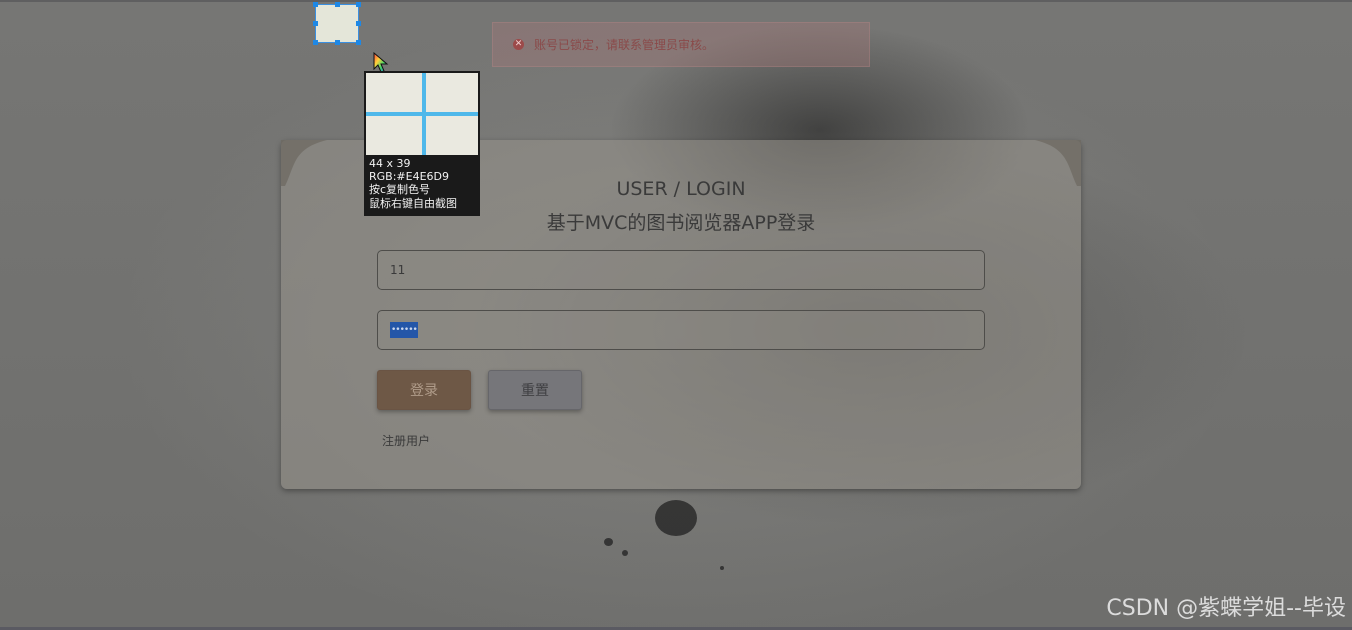 The height and width of the screenshot is (630, 1352). I want to click on copy-hint: 按c复制色号, so click(400, 189).